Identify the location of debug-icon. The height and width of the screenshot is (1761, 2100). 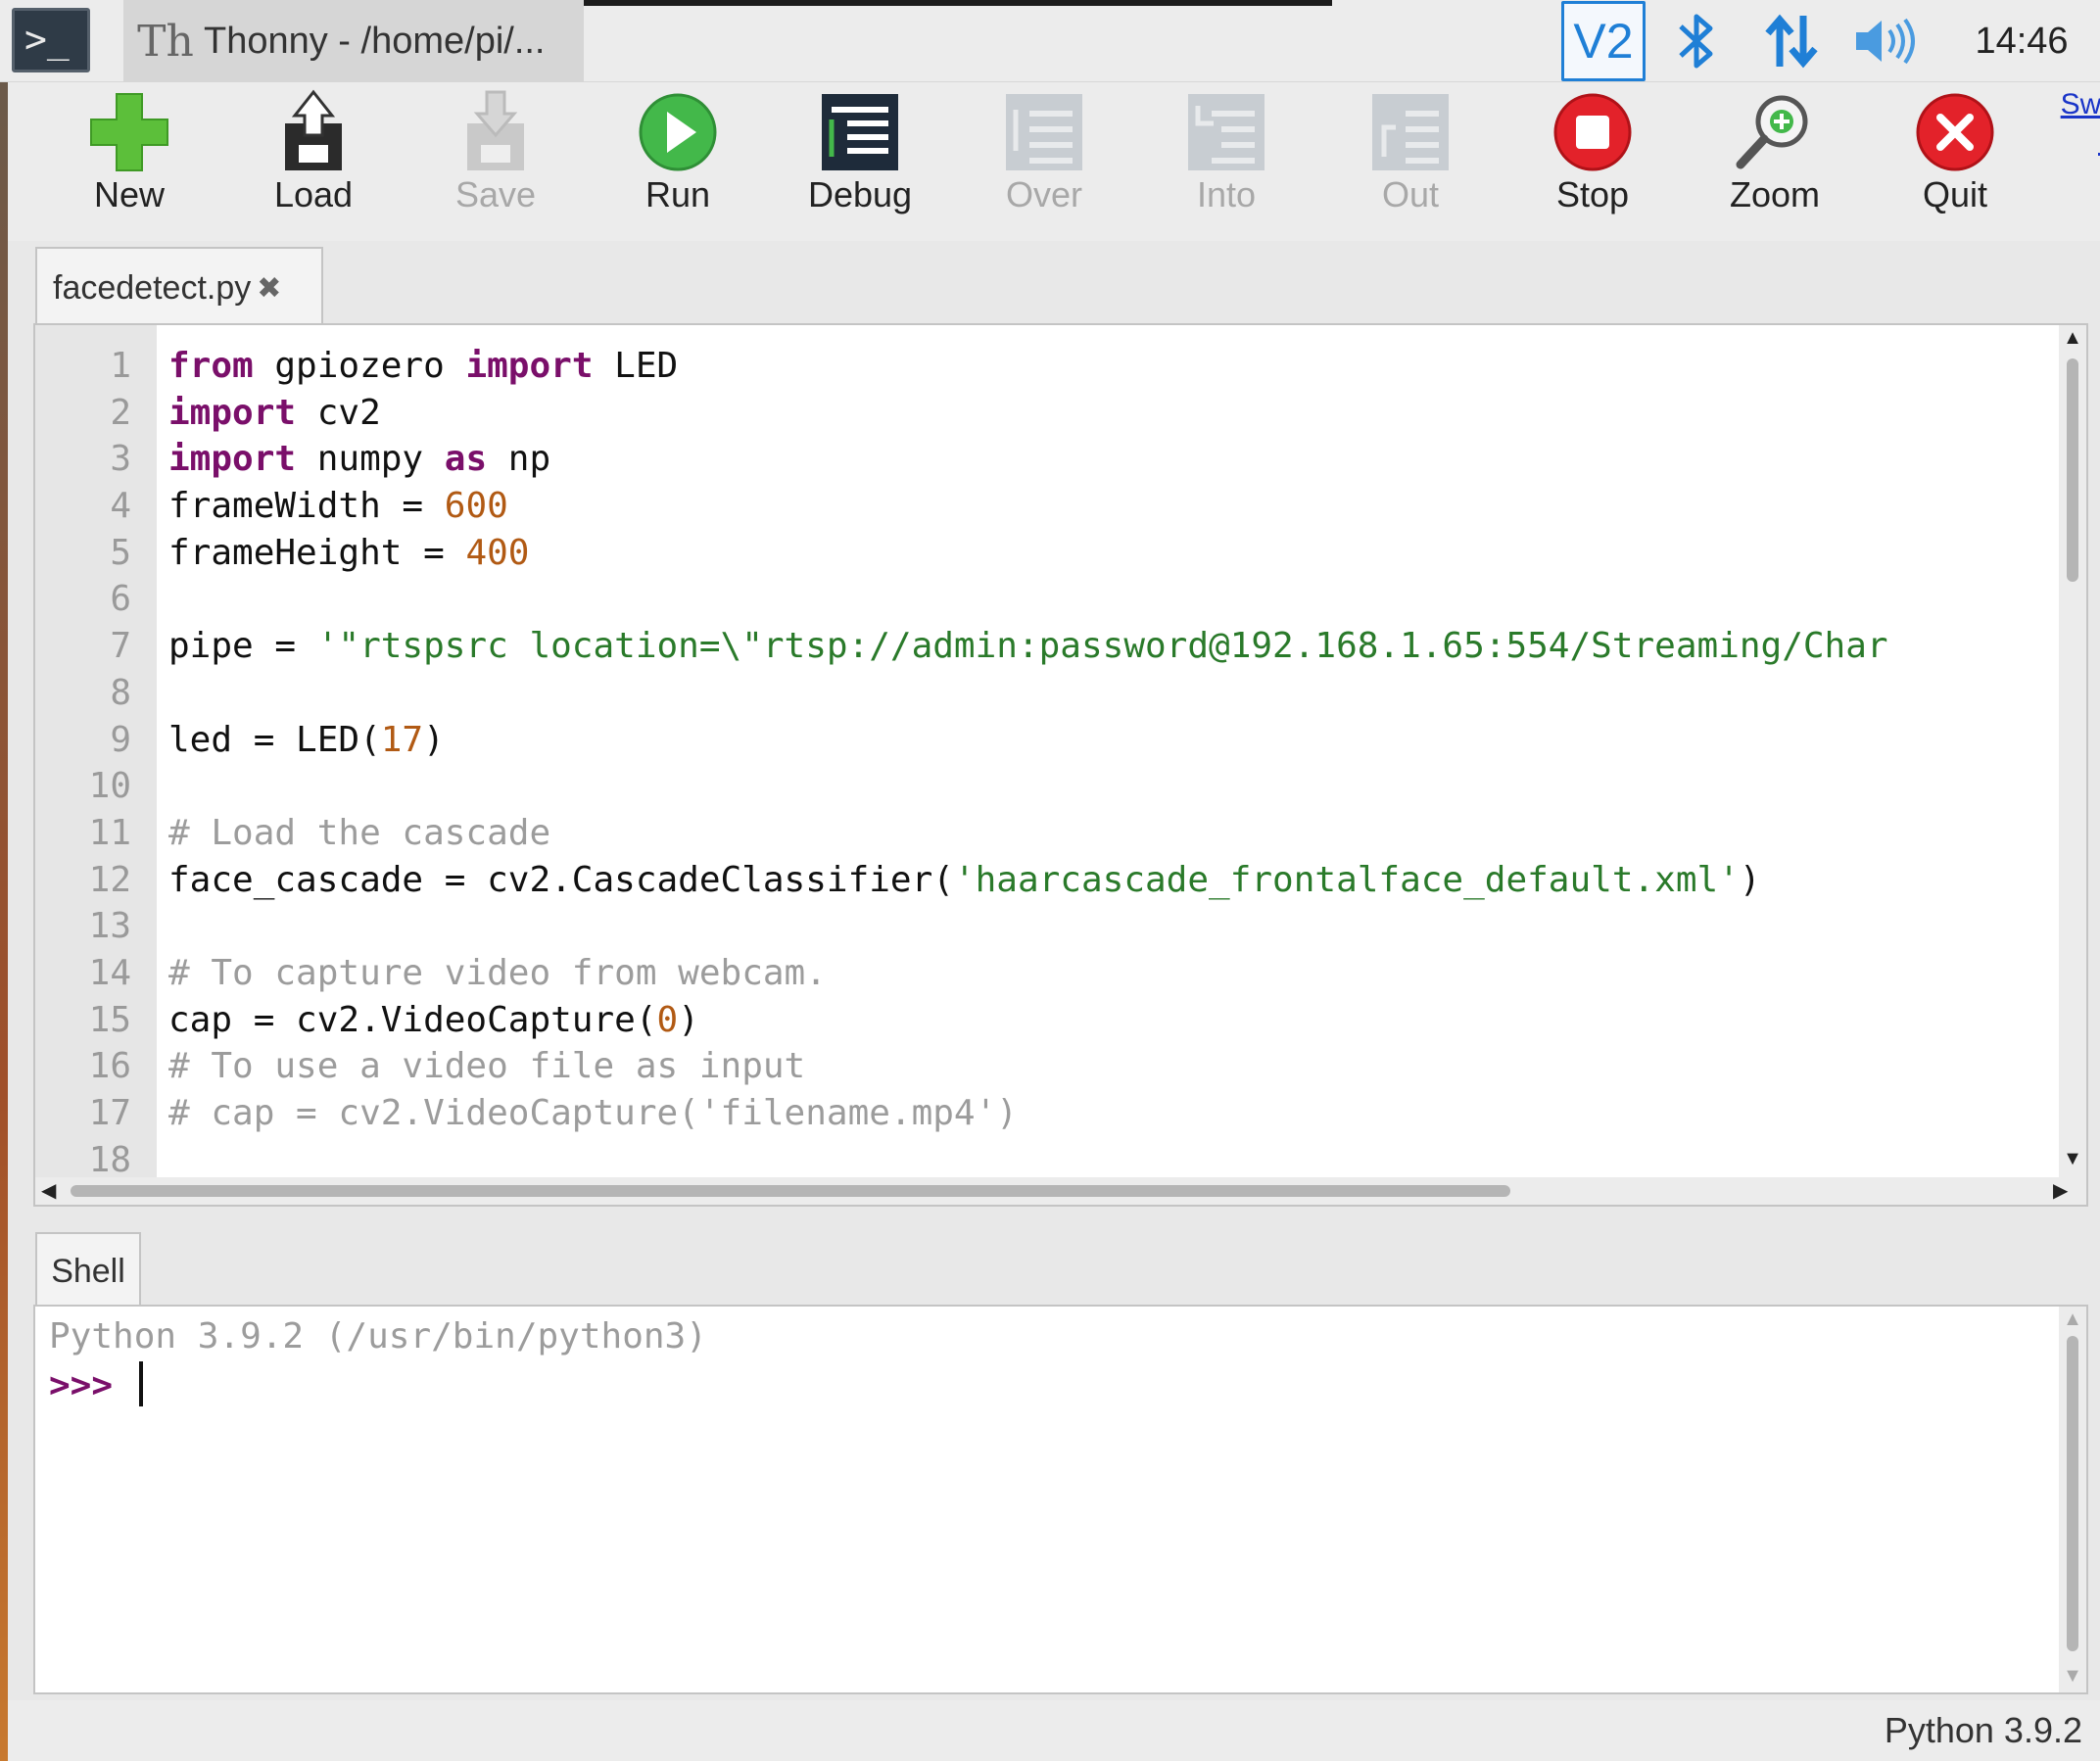
(860, 132).